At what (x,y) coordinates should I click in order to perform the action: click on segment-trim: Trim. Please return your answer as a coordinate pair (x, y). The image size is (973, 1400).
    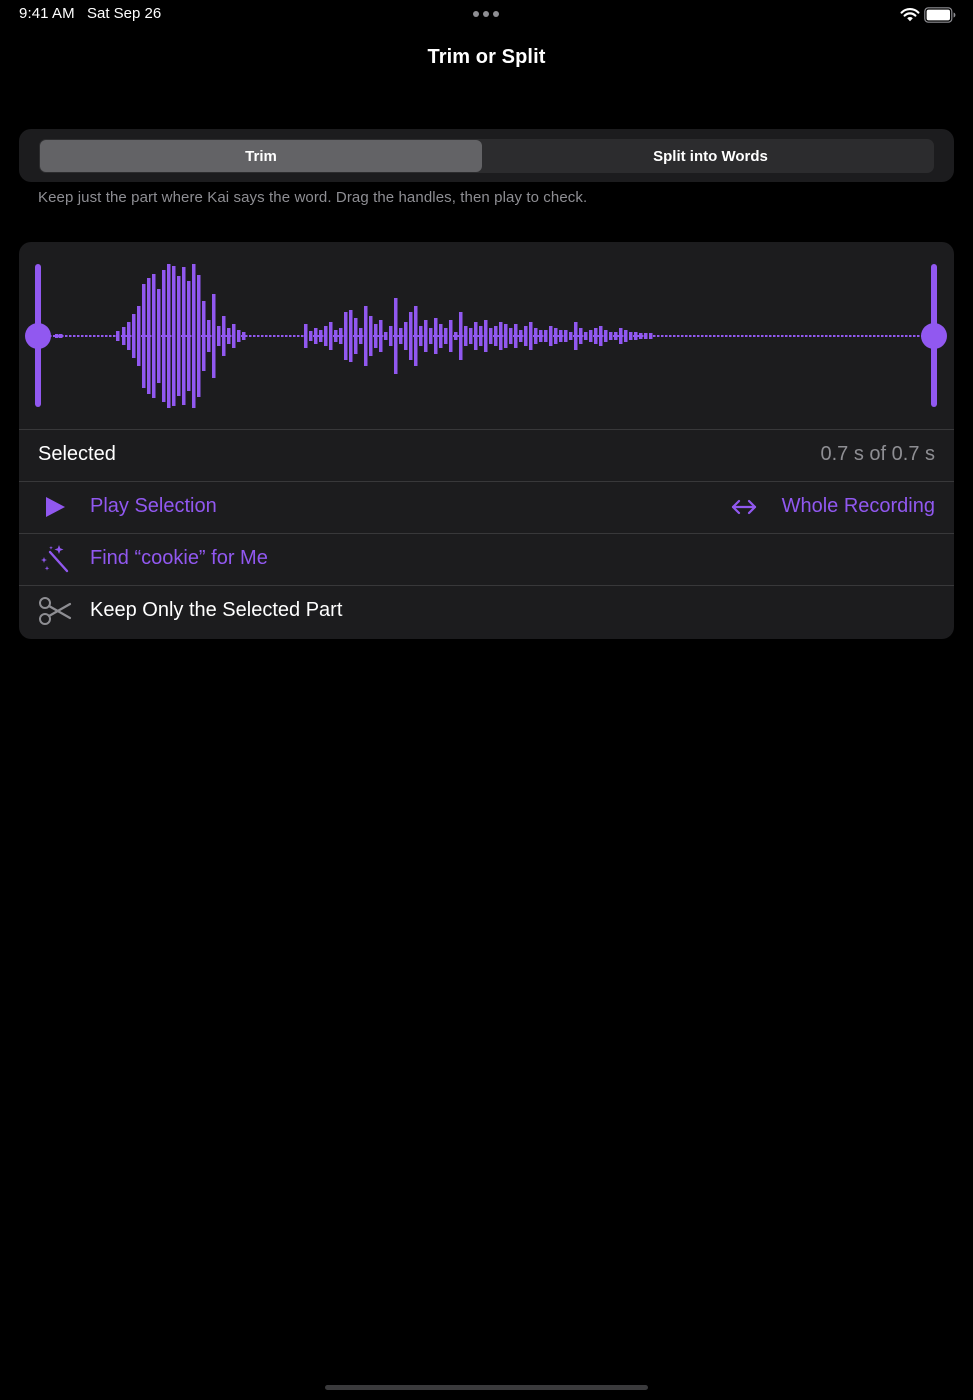
    Looking at the image, I should click on (261, 156).